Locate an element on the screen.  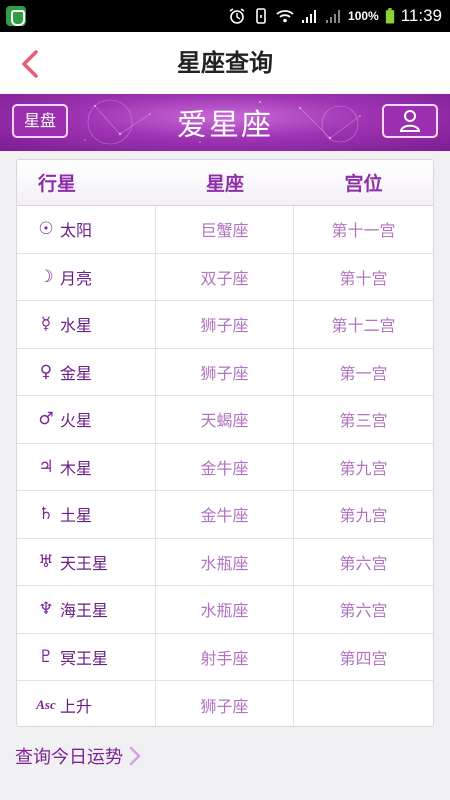
saturn-icon: ♄ is located at coordinates (46, 514).